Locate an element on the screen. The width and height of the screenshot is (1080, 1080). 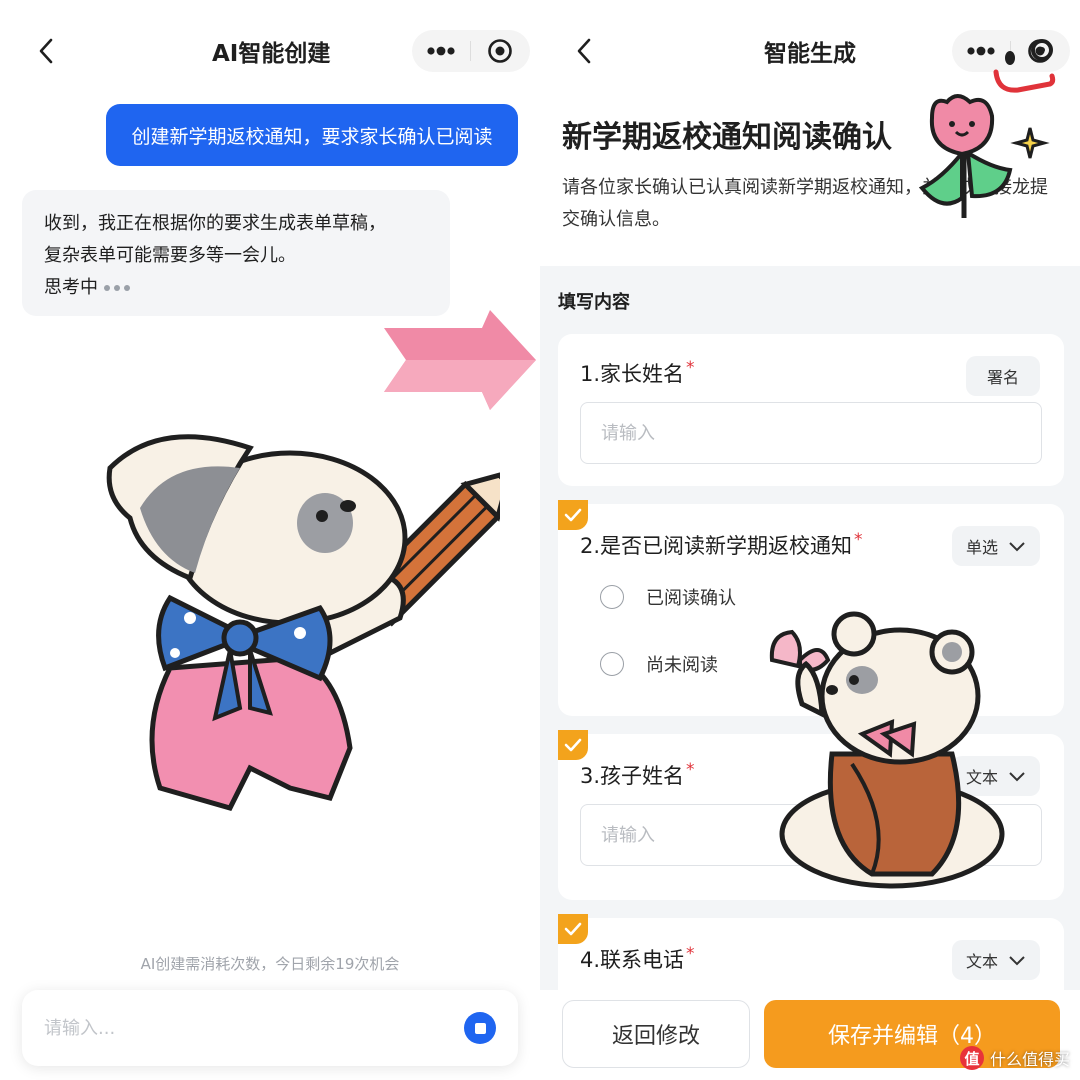
page-title: AI智能创建 is located at coordinates (271, 54).